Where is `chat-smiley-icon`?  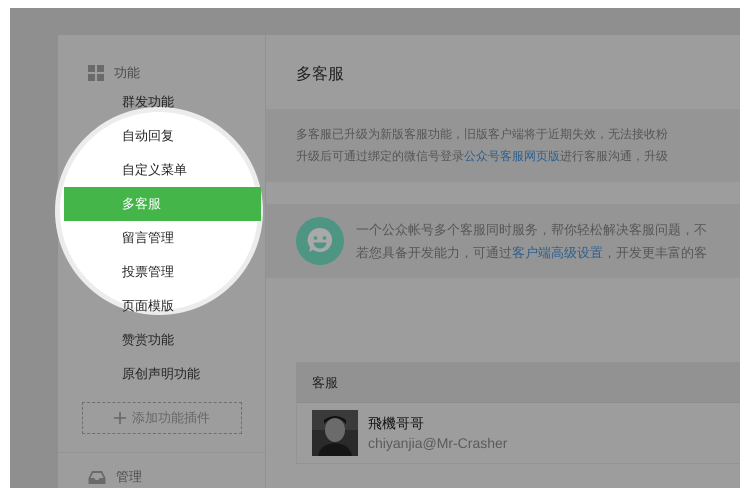 chat-smiley-icon is located at coordinates (320, 241).